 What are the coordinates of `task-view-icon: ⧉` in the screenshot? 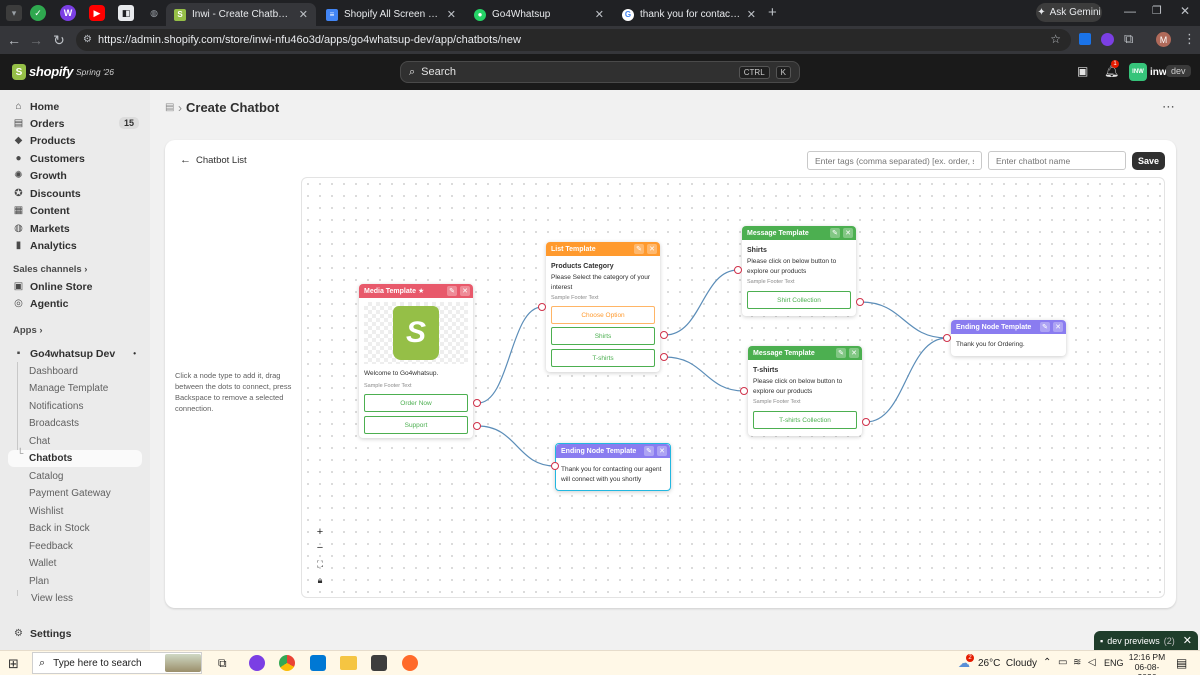 It's located at (222, 663).